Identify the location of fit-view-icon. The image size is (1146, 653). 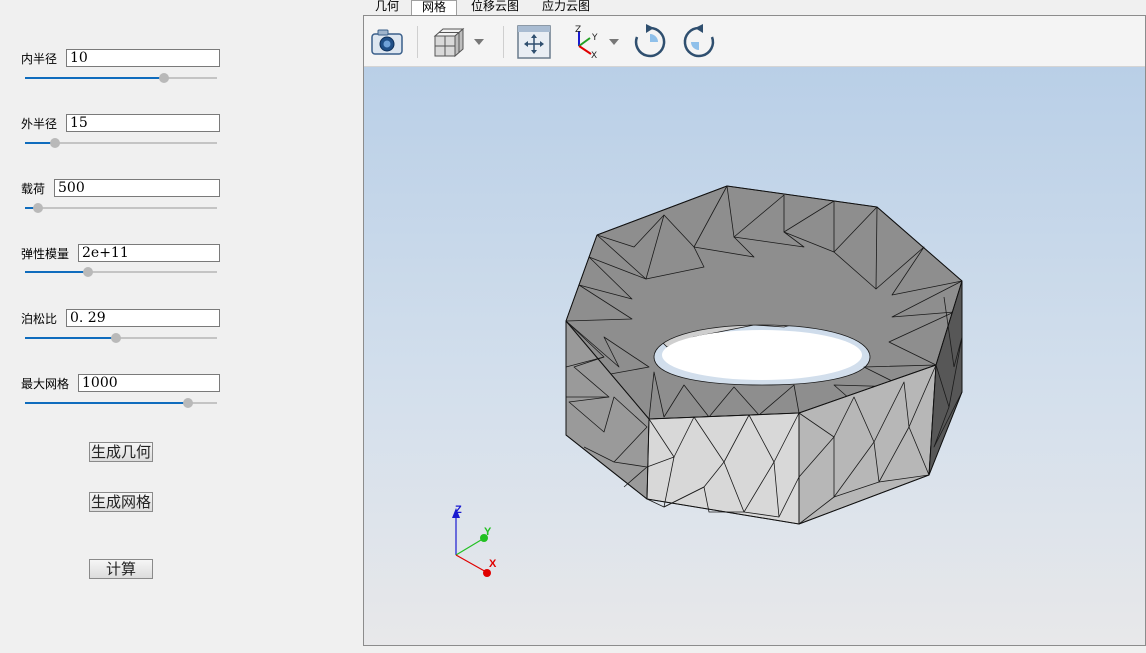
(534, 42).